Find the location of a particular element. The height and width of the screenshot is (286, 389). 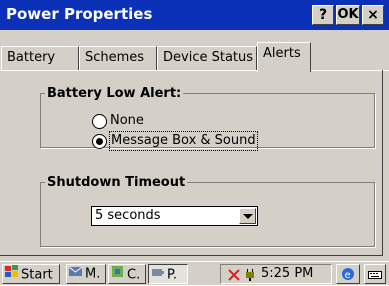

taskbar: Start M. C. P. 5:25 PM e is located at coordinates (194, 273).